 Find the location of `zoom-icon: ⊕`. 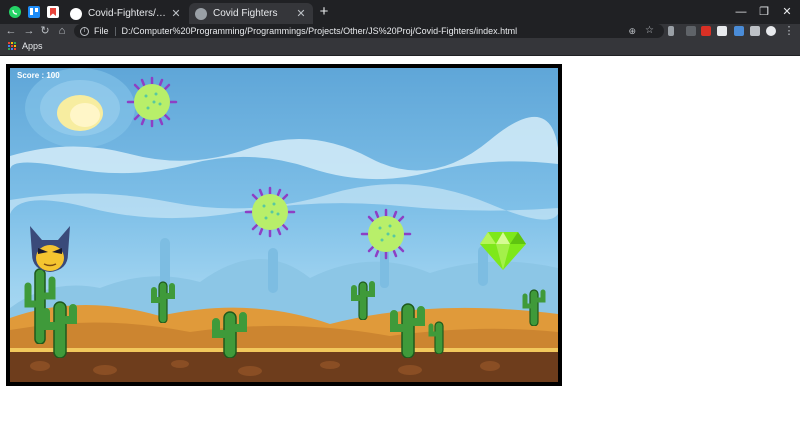

zoom-icon: ⊕ is located at coordinates (632, 31).